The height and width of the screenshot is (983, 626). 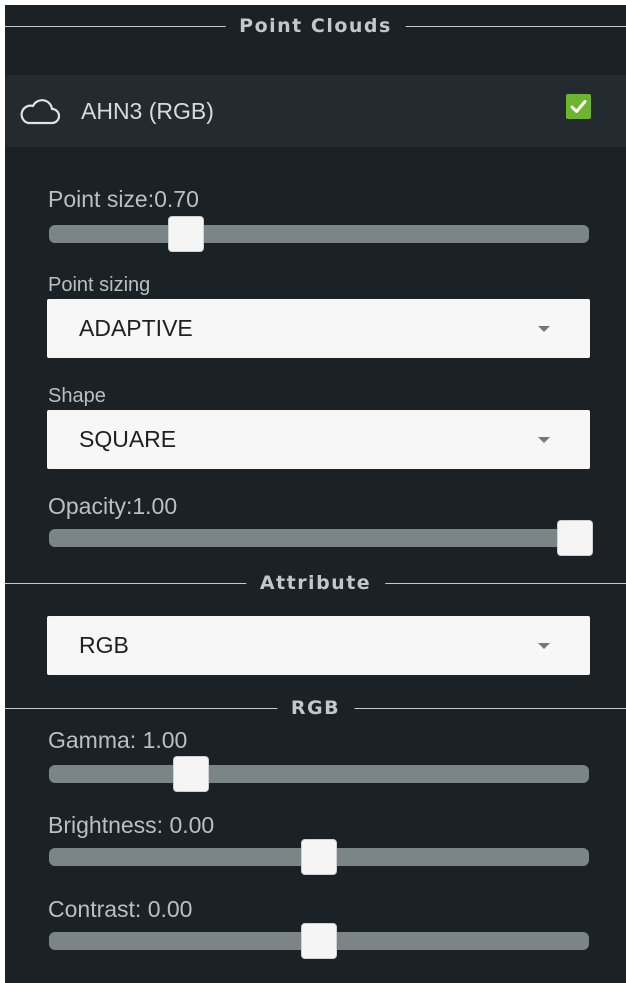 I want to click on point-clouds-title: Point Clouds, so click(x=315, y=26).